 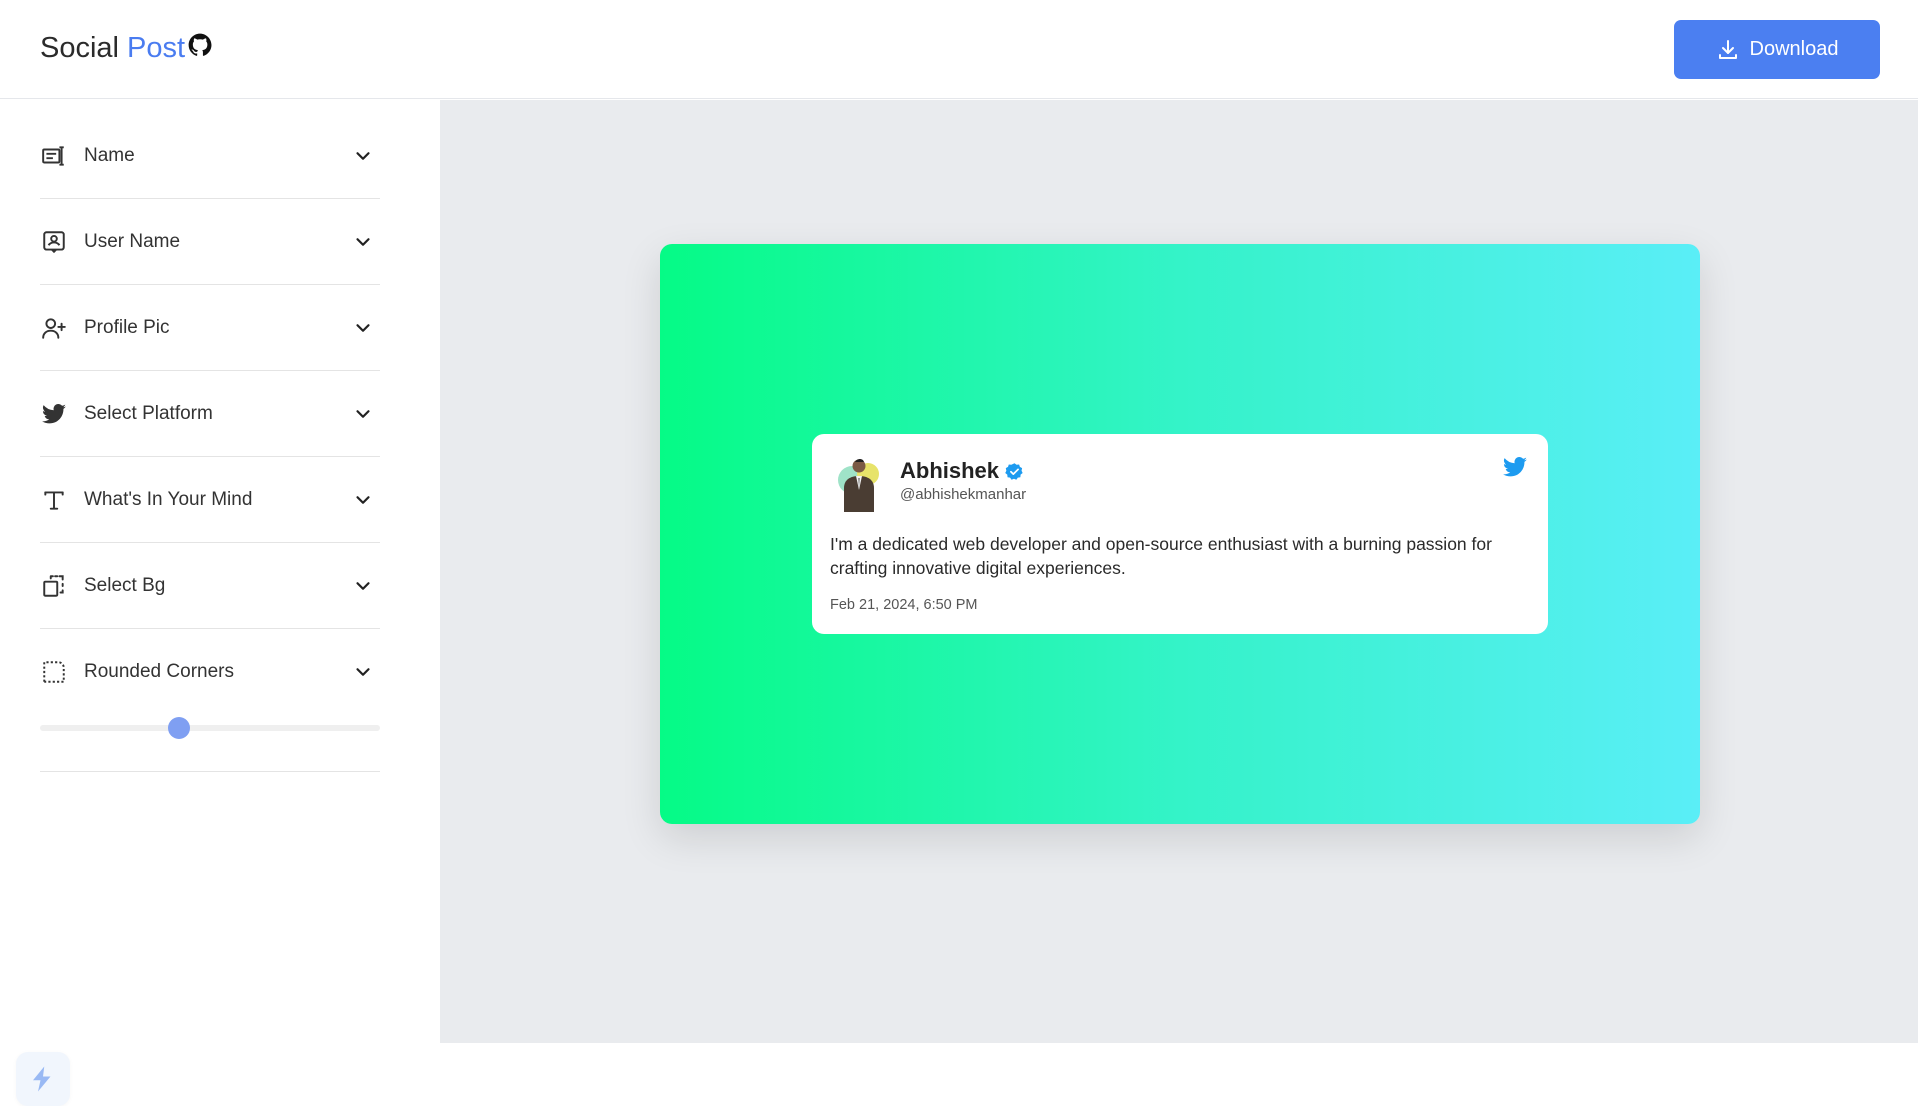 What do you see at coordinates (959, 49) in the screenshot?
I see `app-header: Social Post Download` at bounding box center [959, 49].